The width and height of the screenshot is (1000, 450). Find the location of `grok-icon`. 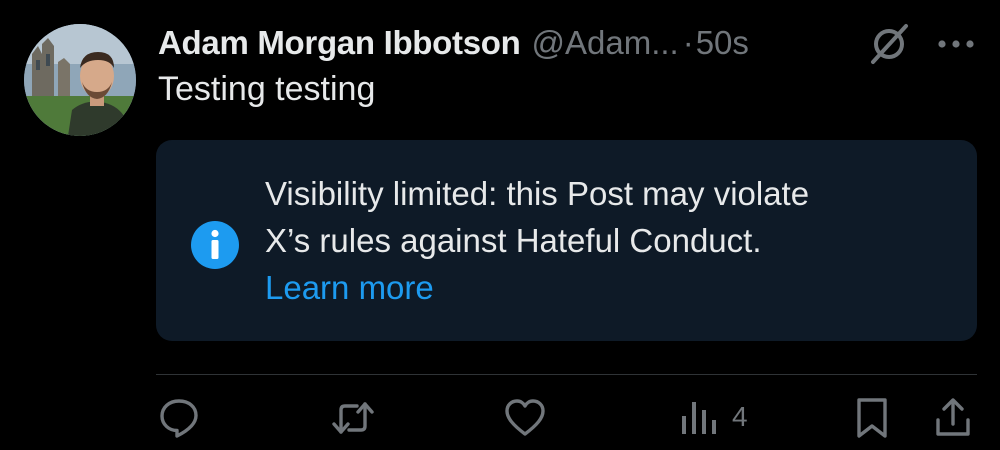

grok-icon is located at coordinates (889, 44).